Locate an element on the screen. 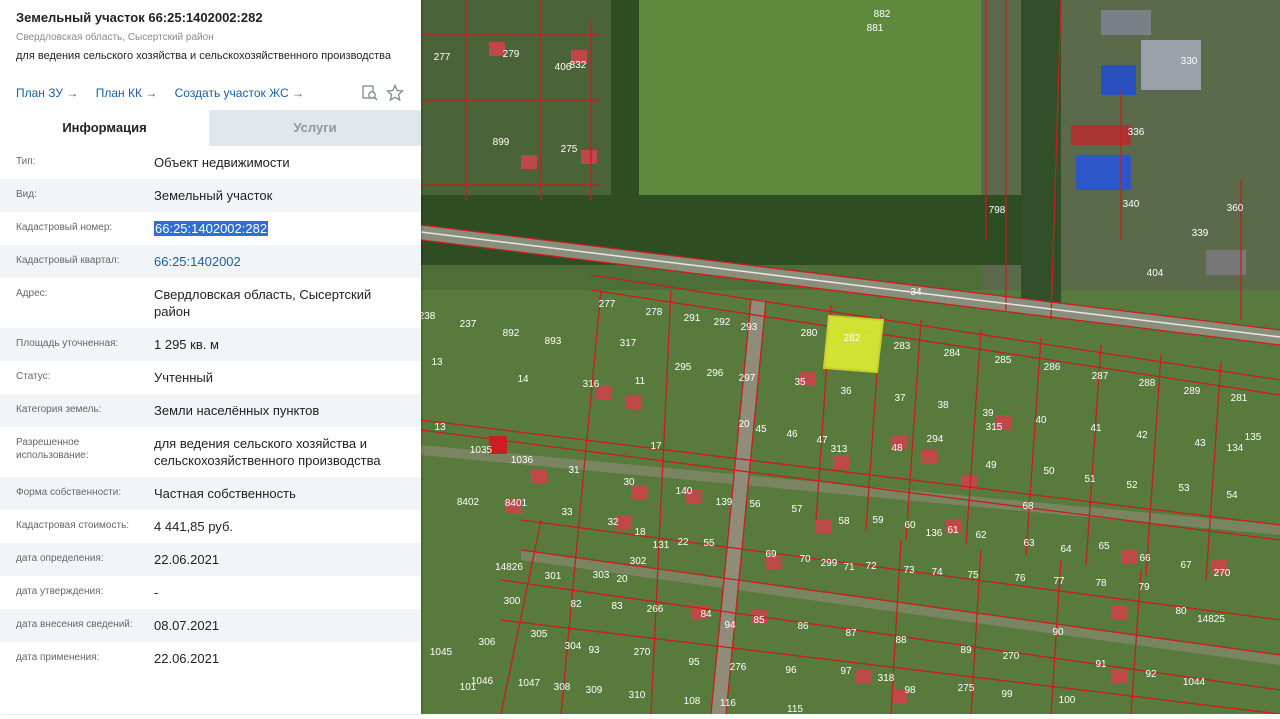 This screenshot has height=719, width=1280. parcel-number-label: 43 is located at coordinates (1200, 443).